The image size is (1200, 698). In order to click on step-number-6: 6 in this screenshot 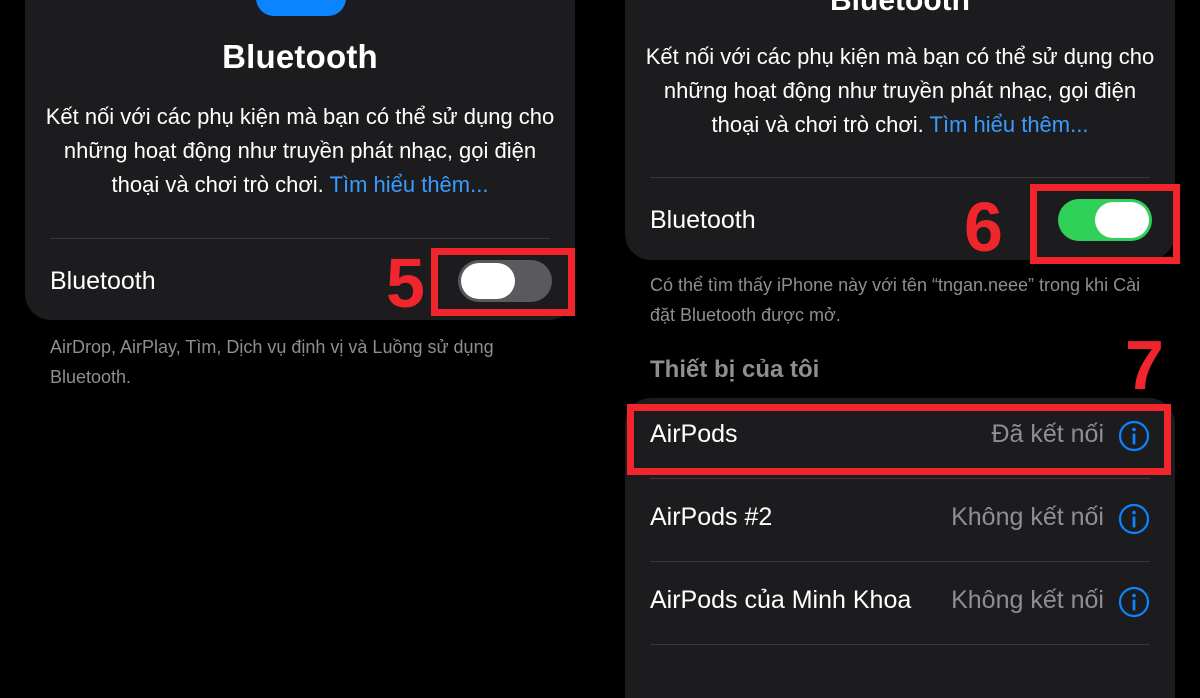, I will do `click(983, 227)`.